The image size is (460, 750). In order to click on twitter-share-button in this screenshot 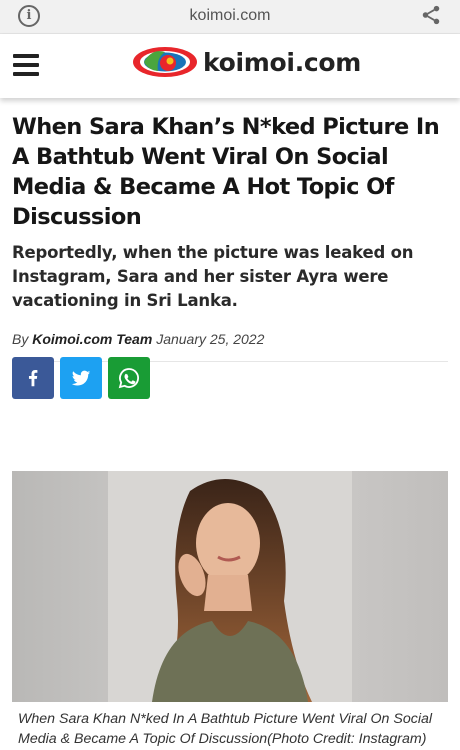, I will do `click(81, 378)`.